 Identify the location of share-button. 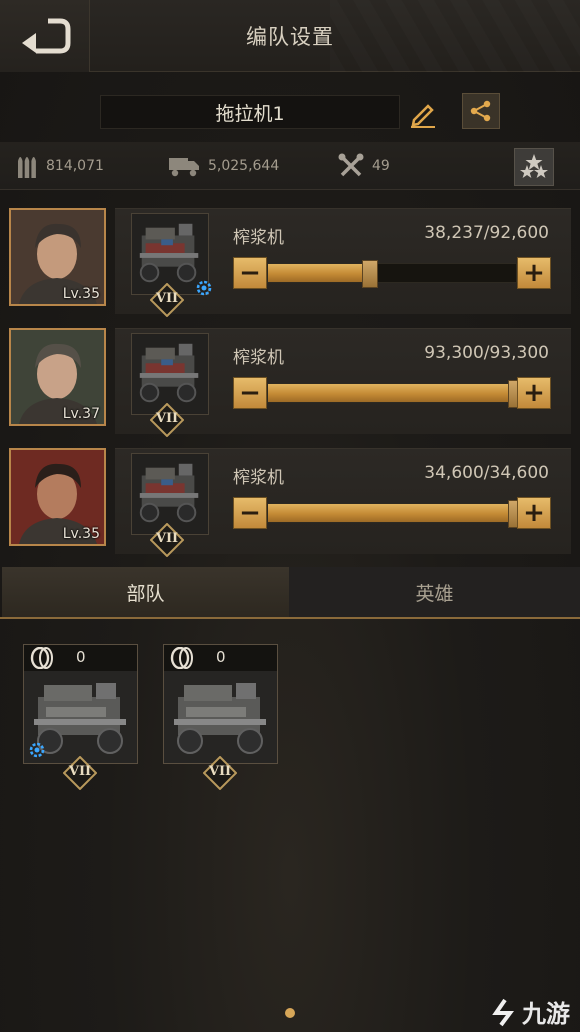
(481, 111).